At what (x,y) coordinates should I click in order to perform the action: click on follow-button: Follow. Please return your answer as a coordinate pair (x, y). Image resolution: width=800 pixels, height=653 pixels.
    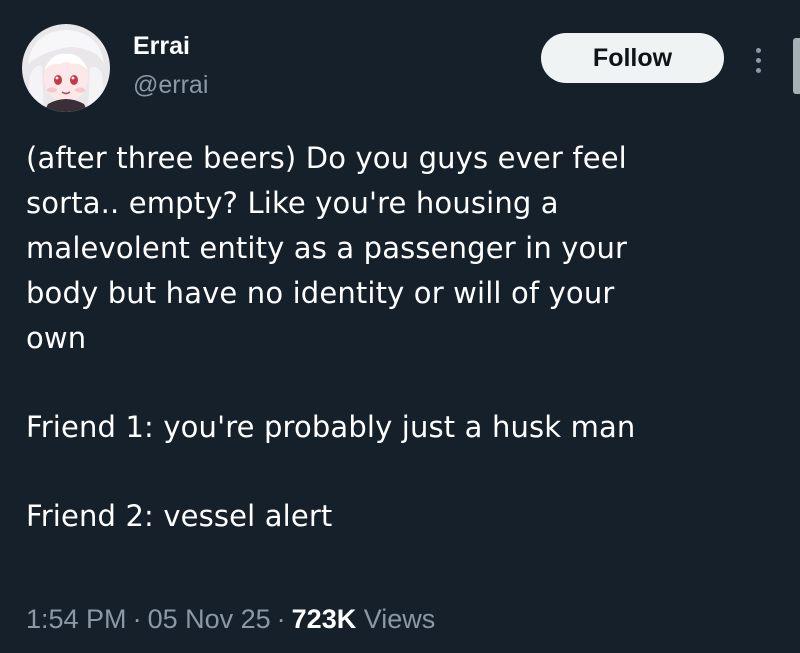
    Looking at the image, I should click on (632, 58).